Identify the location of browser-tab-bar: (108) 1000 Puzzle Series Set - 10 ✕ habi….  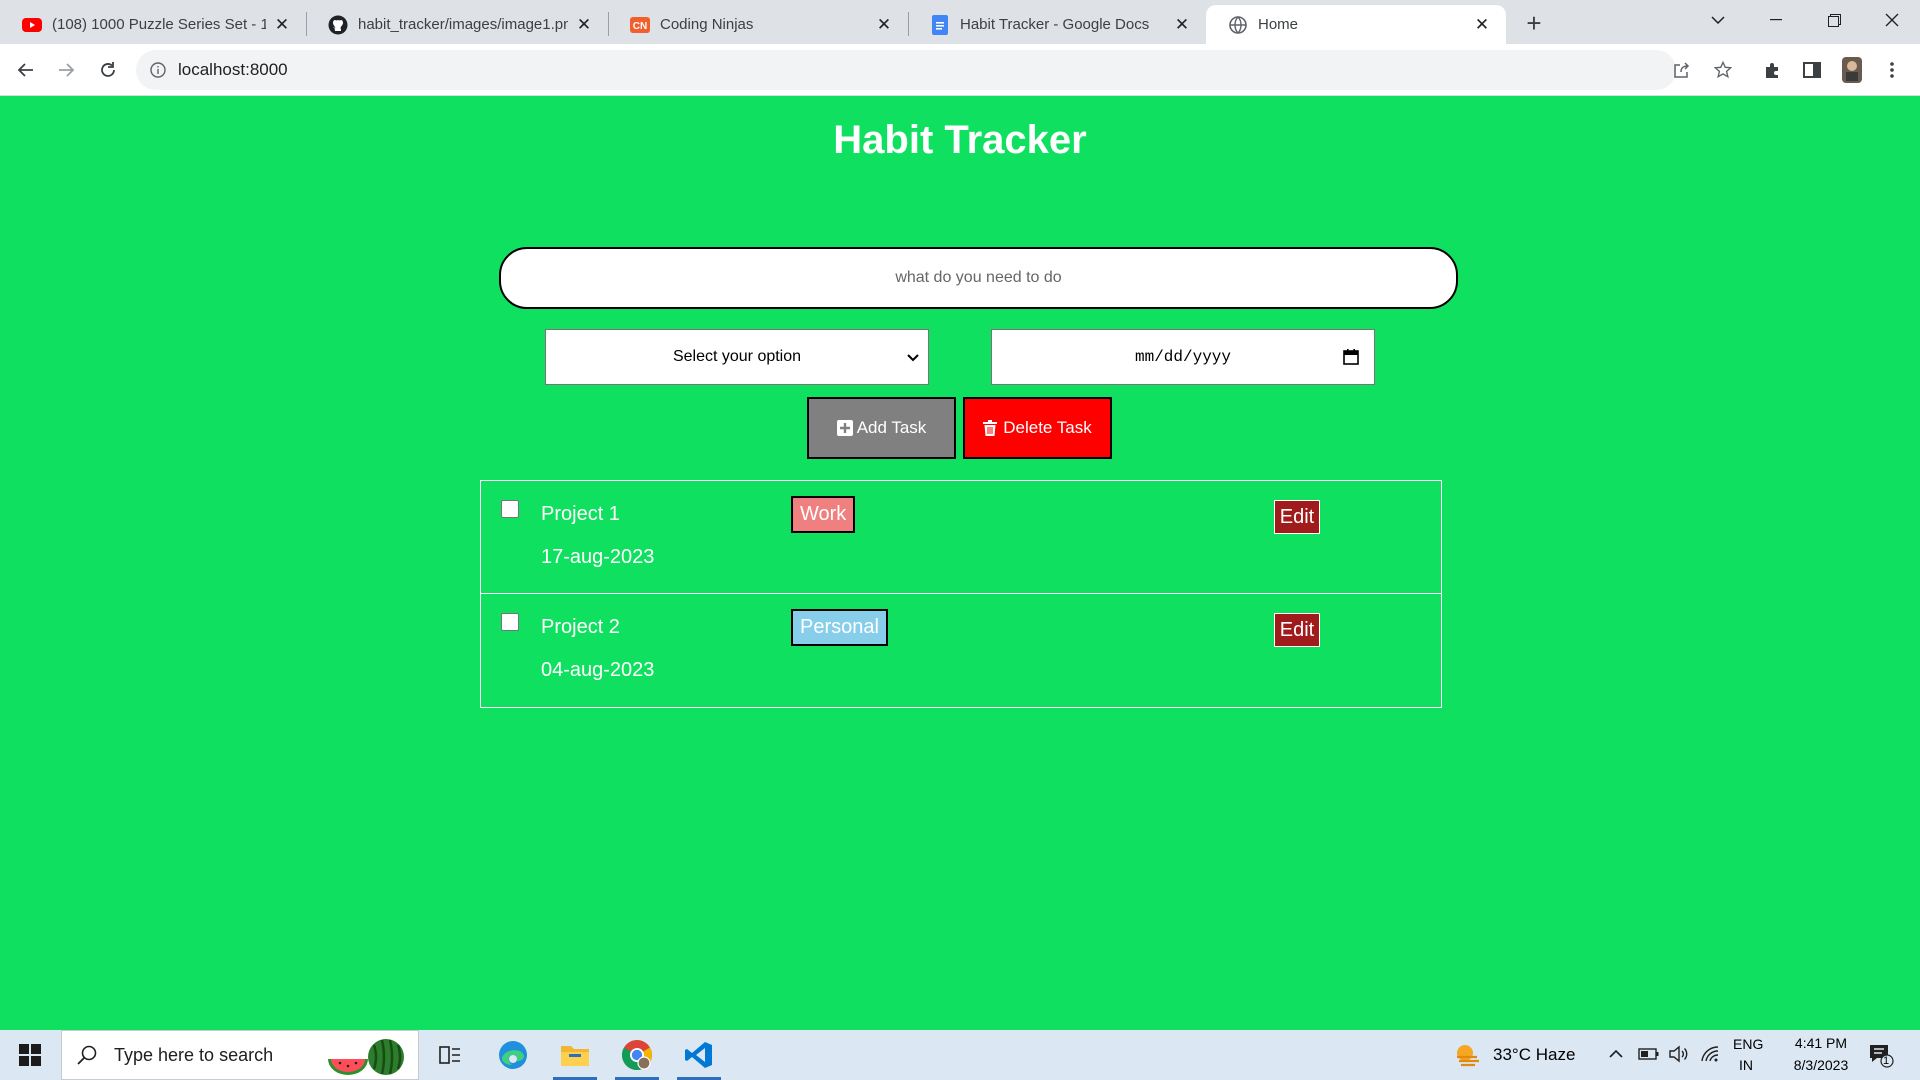
(960, 22).